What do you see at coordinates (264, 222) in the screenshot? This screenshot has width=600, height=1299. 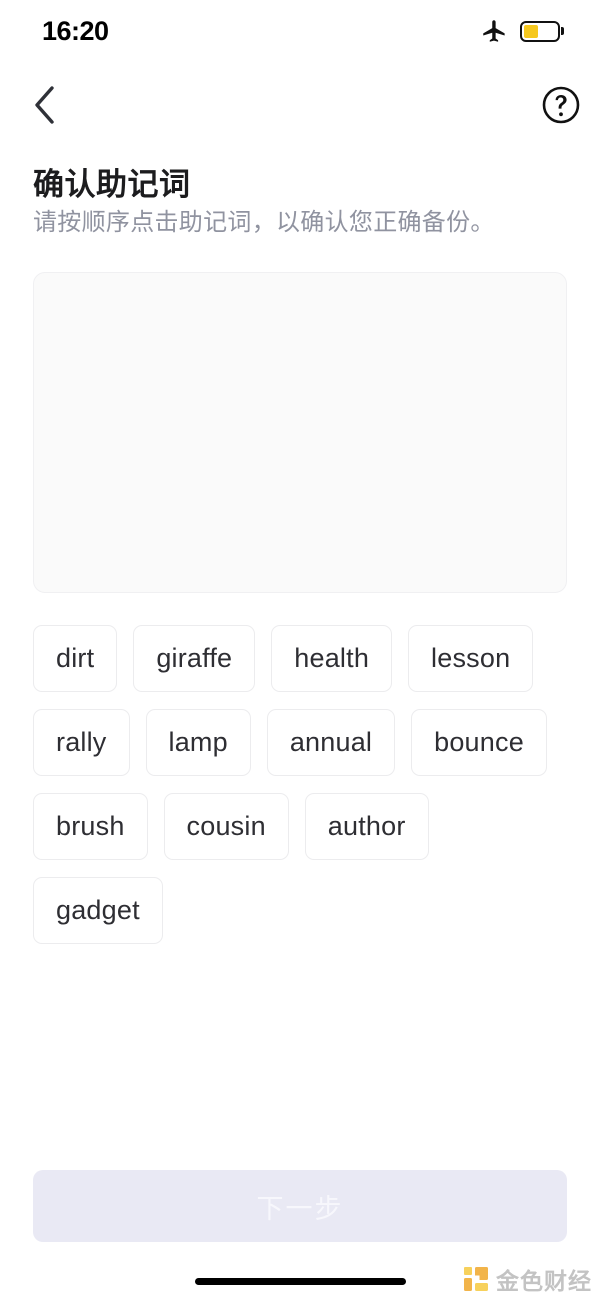 I see `page-subtitle: 请按顺序点击助记词，以确认您正确备份。` at bounding box center [264, 222].